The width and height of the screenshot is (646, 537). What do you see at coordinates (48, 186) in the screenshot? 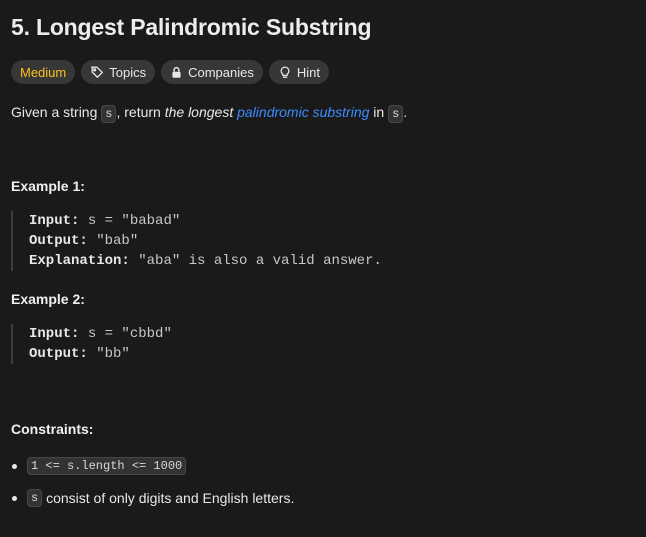
I see `example-1-heading: Example 1:` at bounding box center [48, 186].